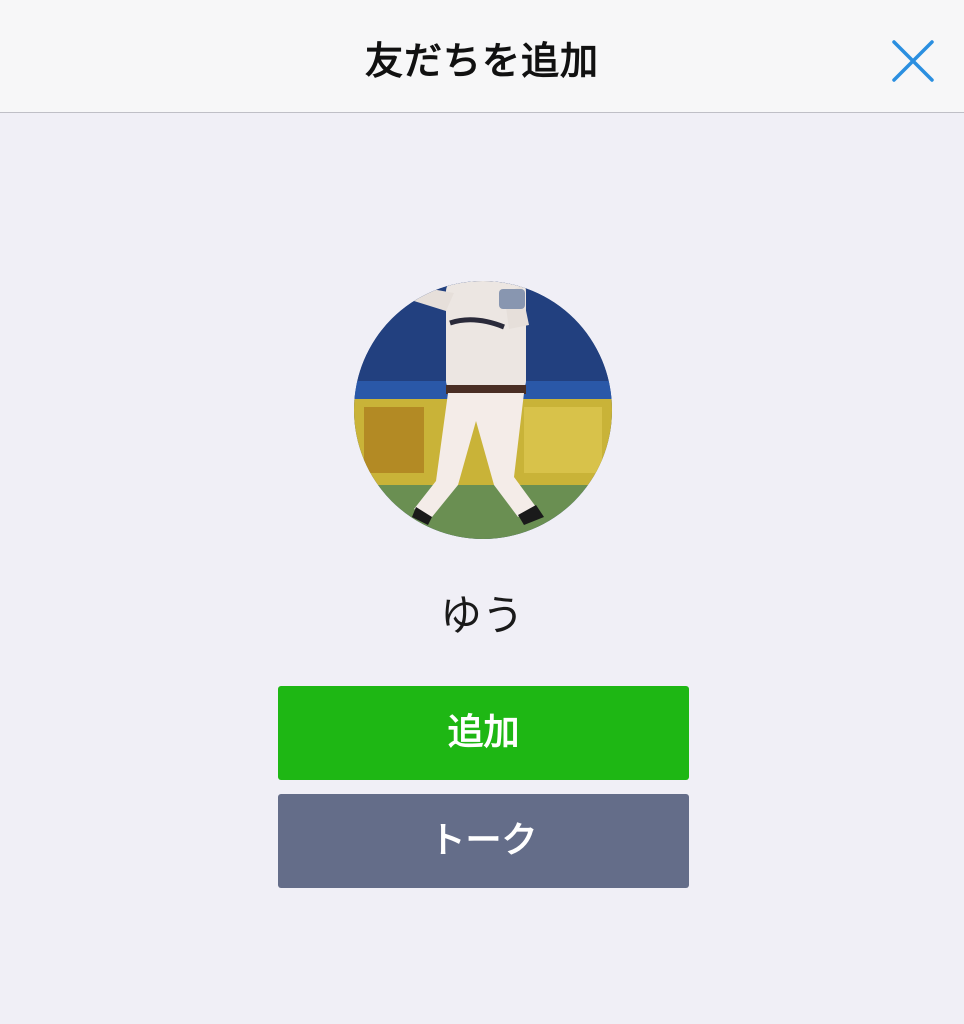 This screenshot has height=1024, width=964. I want to click on avatar, so click(483, 410).